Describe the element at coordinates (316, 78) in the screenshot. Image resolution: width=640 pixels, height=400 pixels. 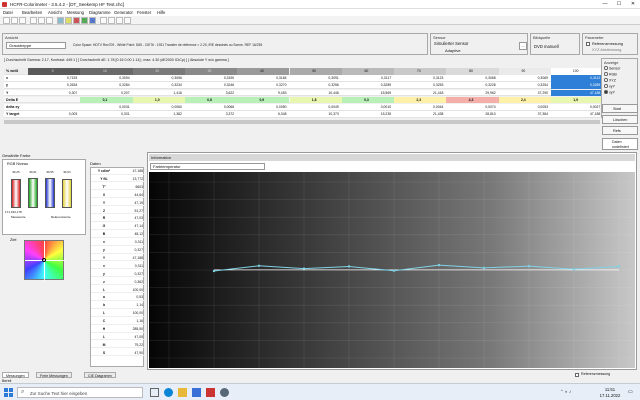
I see `grid-cell: 0,3091` at that location.